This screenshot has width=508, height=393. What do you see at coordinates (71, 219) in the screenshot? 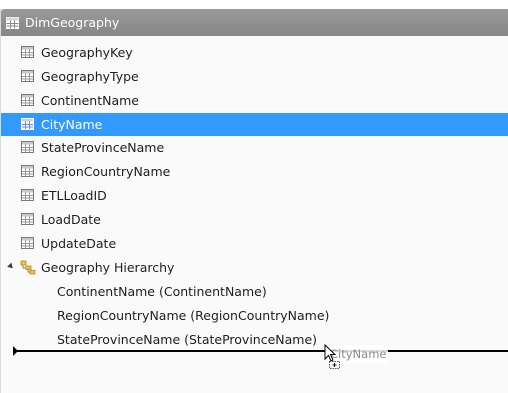
I see `column-label: LoadDate` at bounding box center [71, 219].